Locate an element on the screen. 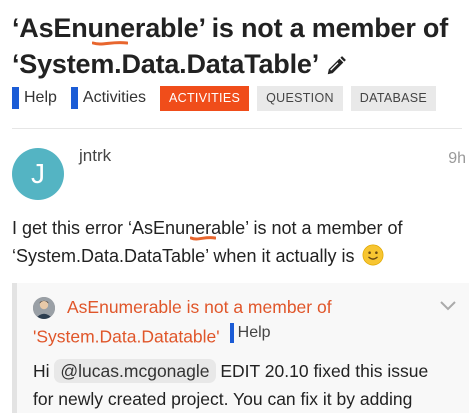  tag-database: DATABASE is located at coordinates (393, 98).